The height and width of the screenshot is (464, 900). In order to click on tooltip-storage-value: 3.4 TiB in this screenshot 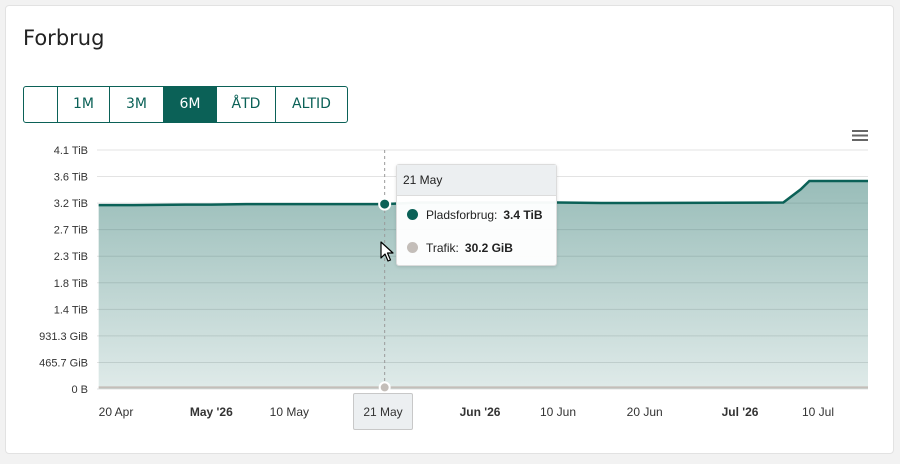, I will do `click(523, 215)`.